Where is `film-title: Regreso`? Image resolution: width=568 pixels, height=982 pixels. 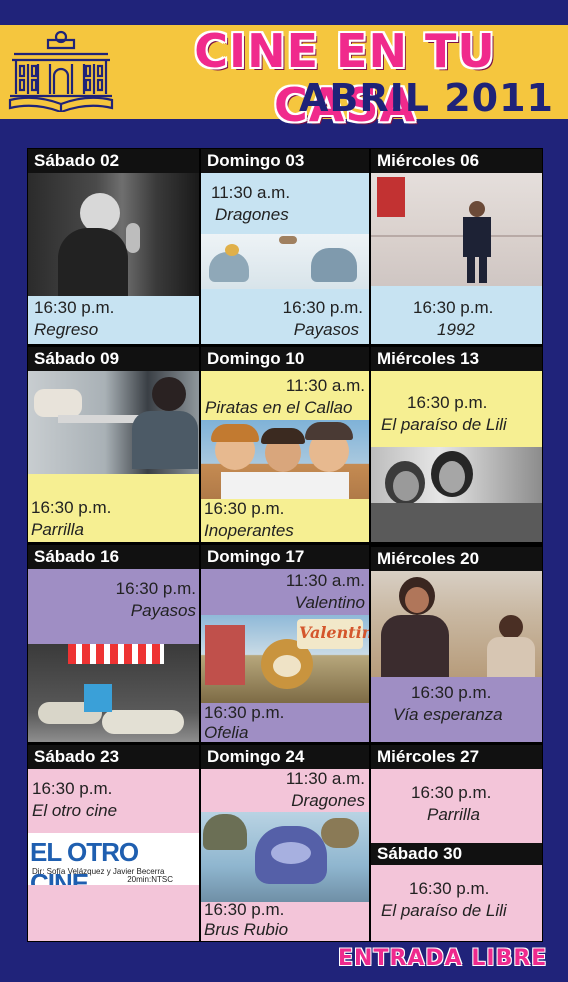 film-title: Regreso is located at coordinates (66, 329).